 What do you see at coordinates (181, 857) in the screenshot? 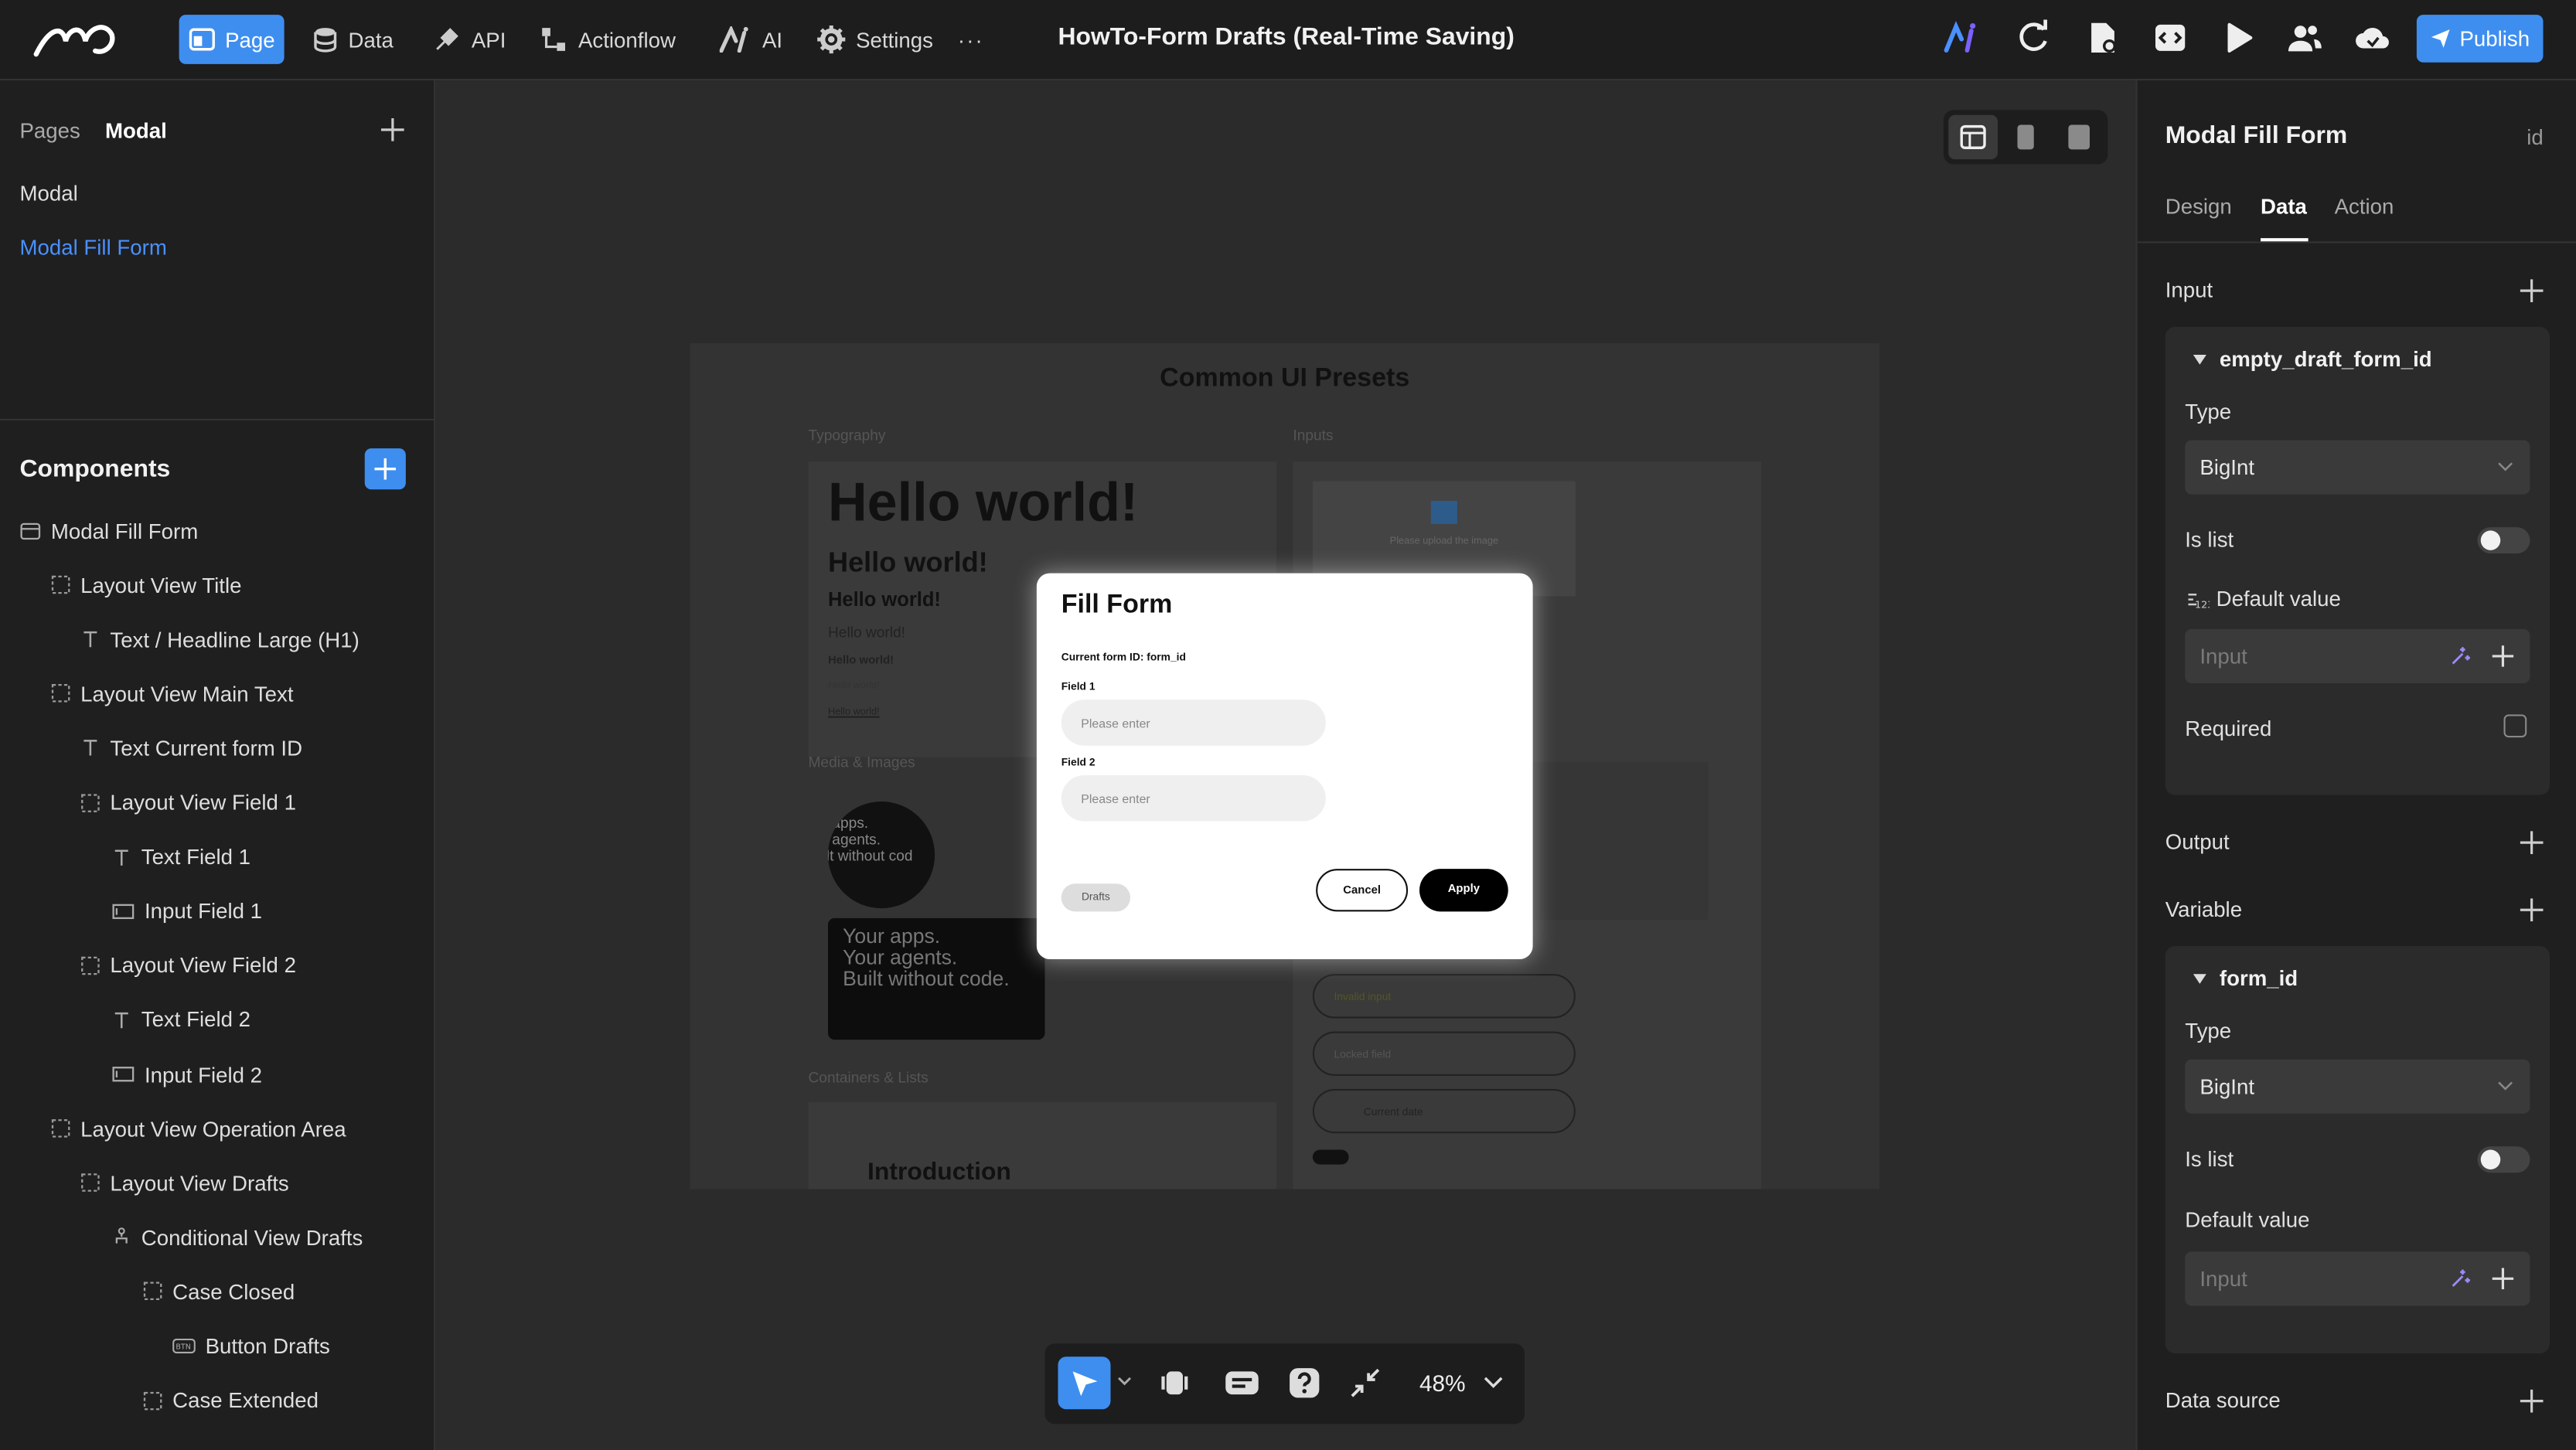
I see `component-tree-row: Text Field 1` at bounding box center [181, 857].